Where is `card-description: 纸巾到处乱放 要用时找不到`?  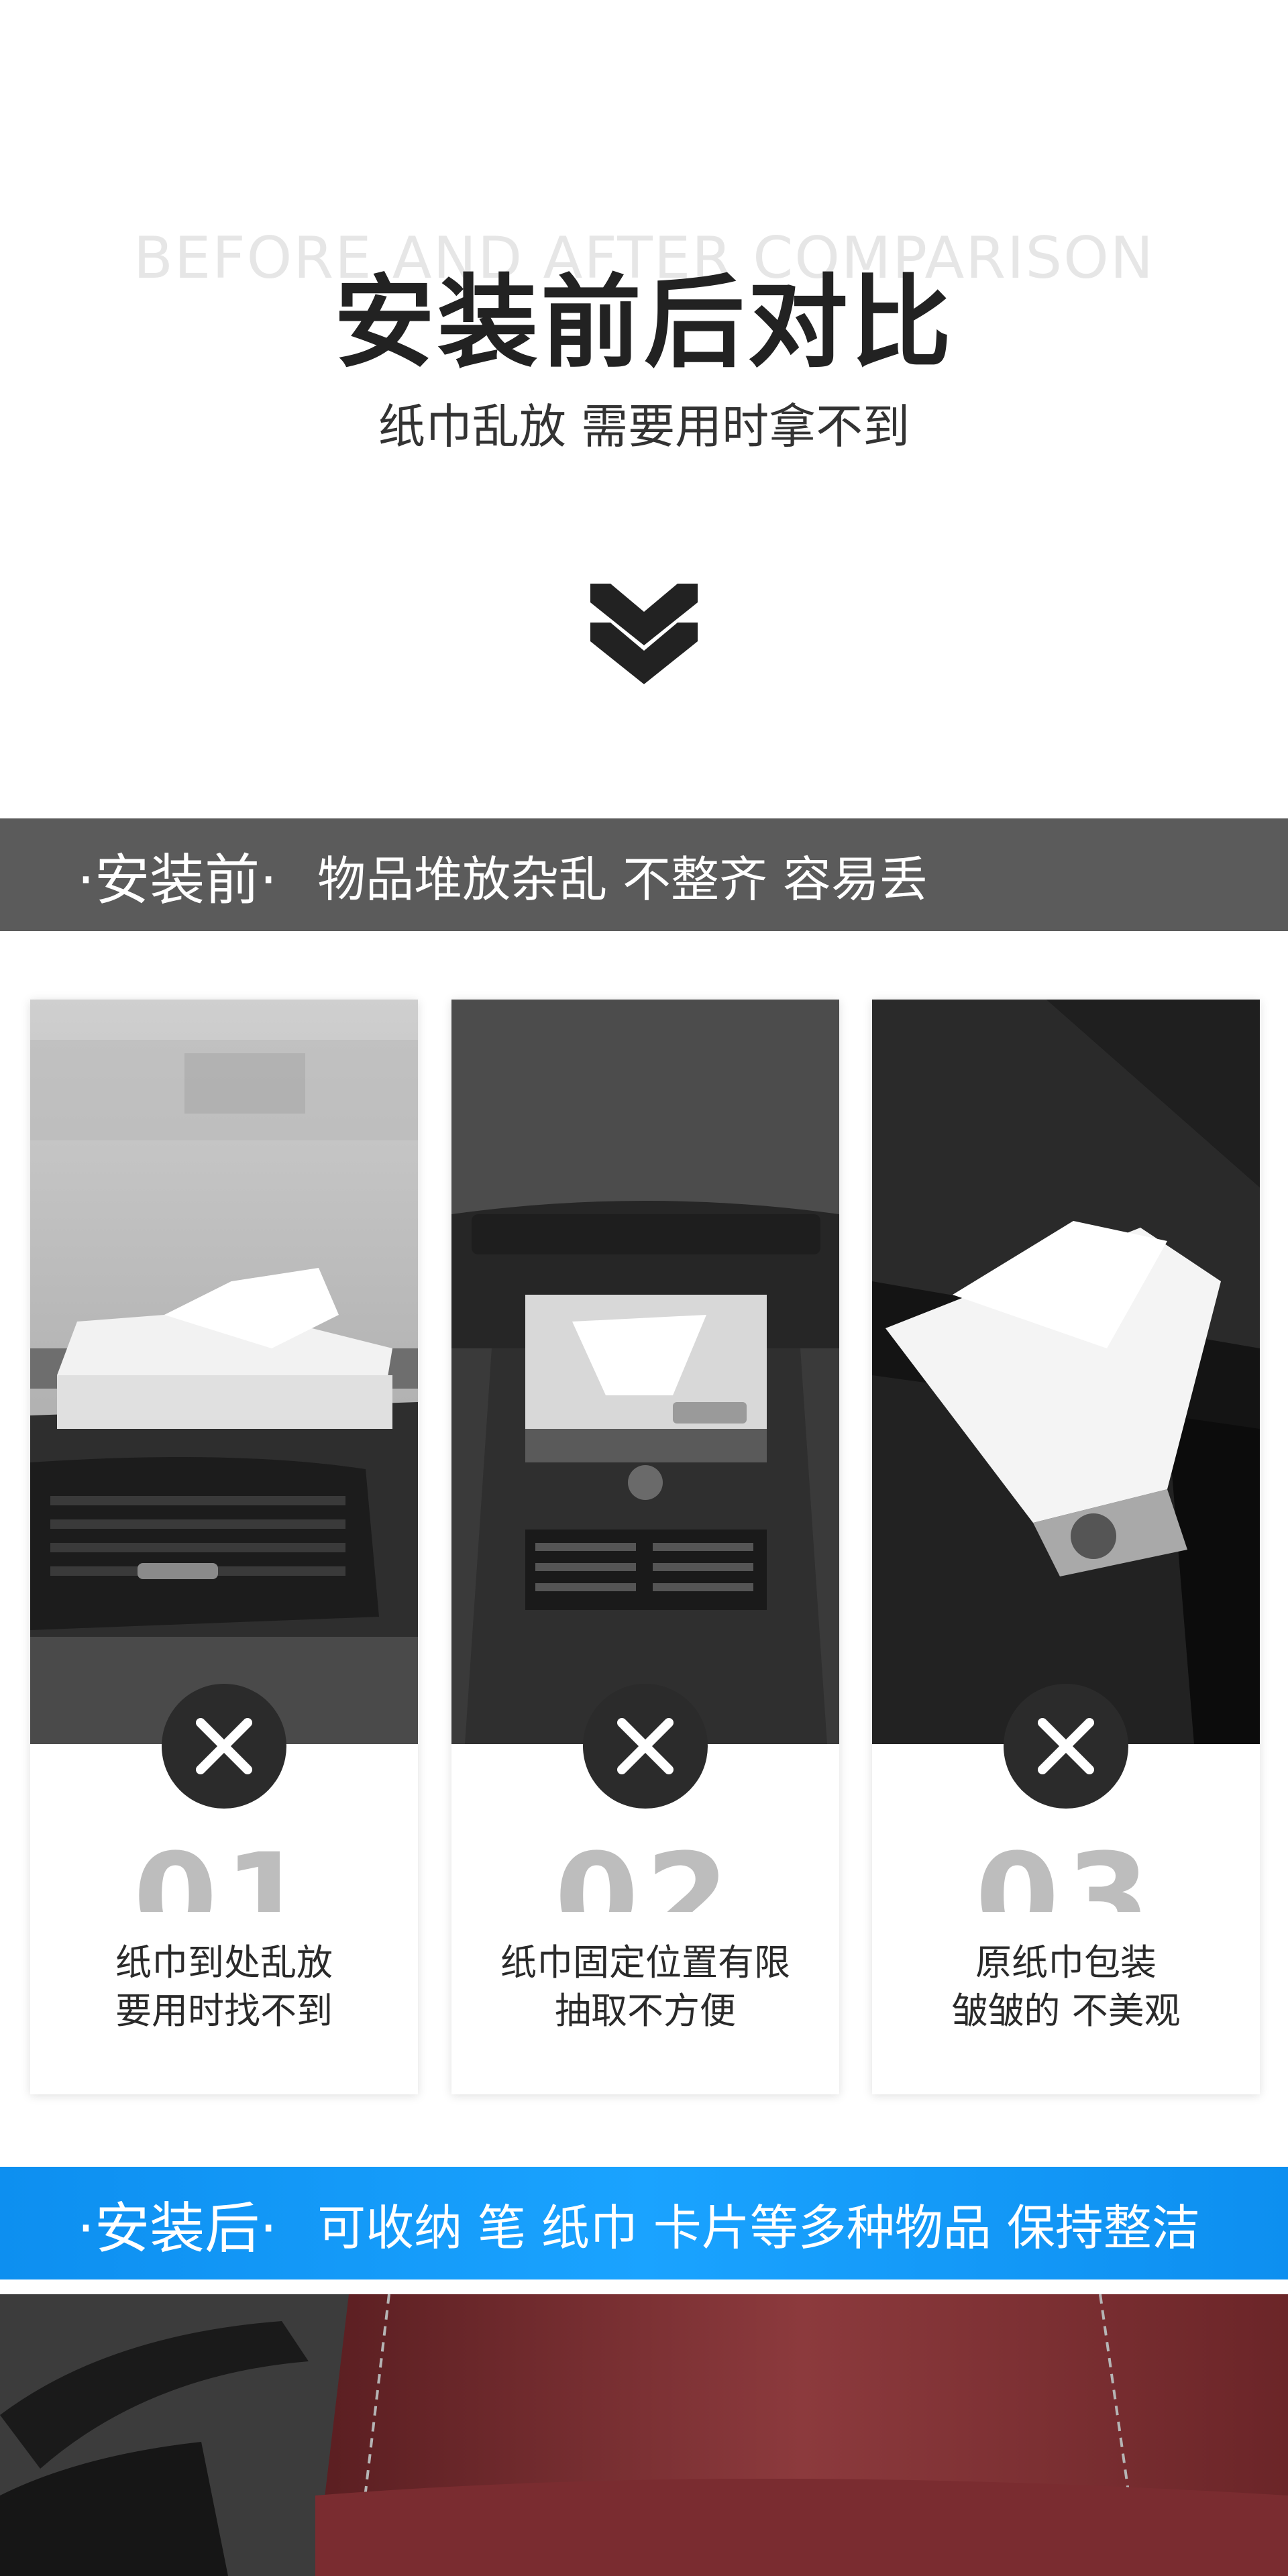
card-description: 纸巾到处乱放 要用时找不到 is located at coordinates (224, 1986).